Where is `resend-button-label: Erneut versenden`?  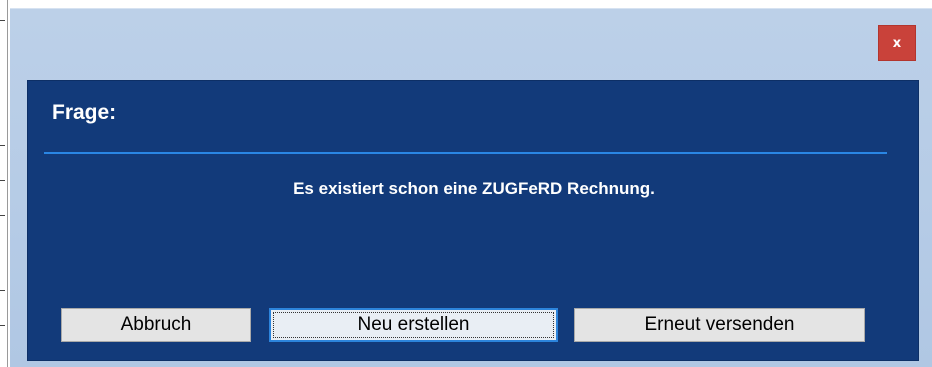 resend-button-label: Erneut versenden is located at coordinates (719, 324).